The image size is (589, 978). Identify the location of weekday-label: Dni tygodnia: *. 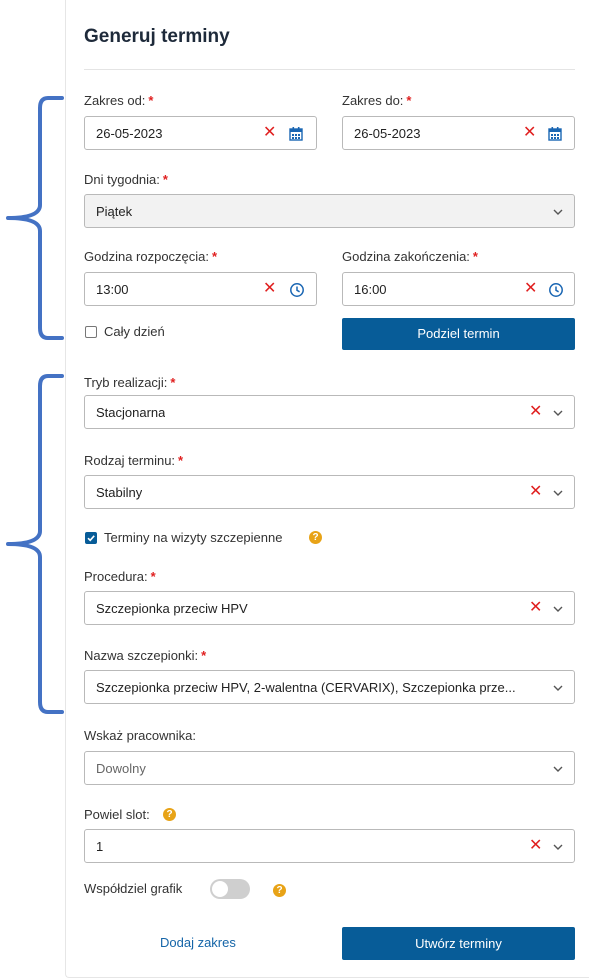
(126, 179).